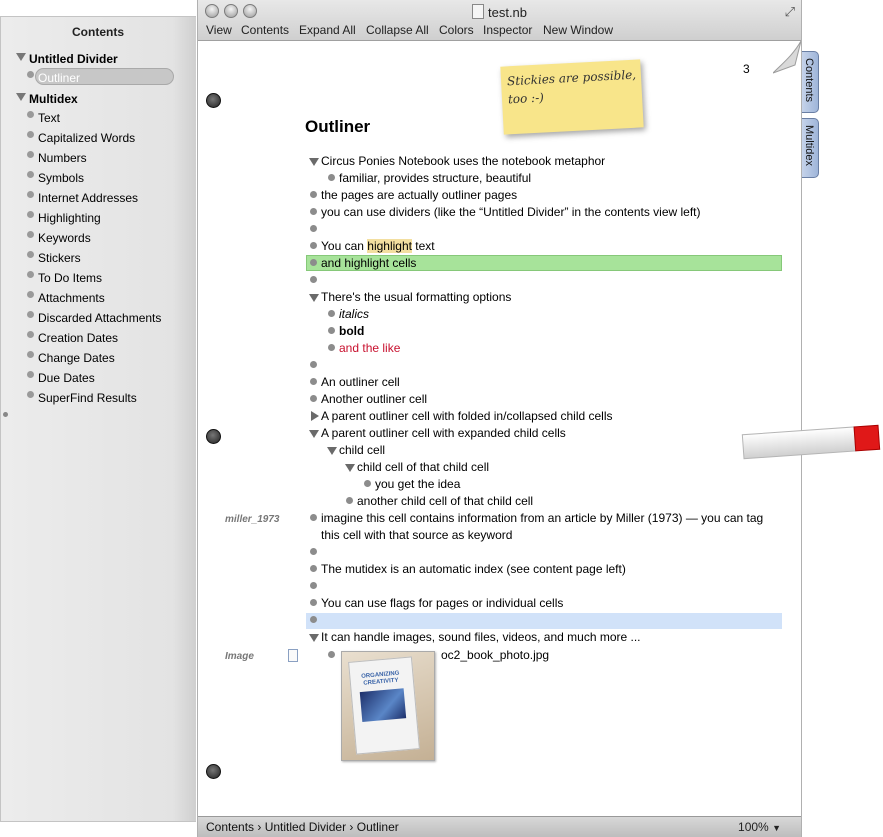 This screenshot has width=883, height=837. Describe the element at coordinates (354, 314) in the screenshot. I see `outline-cell-italic: italics` at that location.